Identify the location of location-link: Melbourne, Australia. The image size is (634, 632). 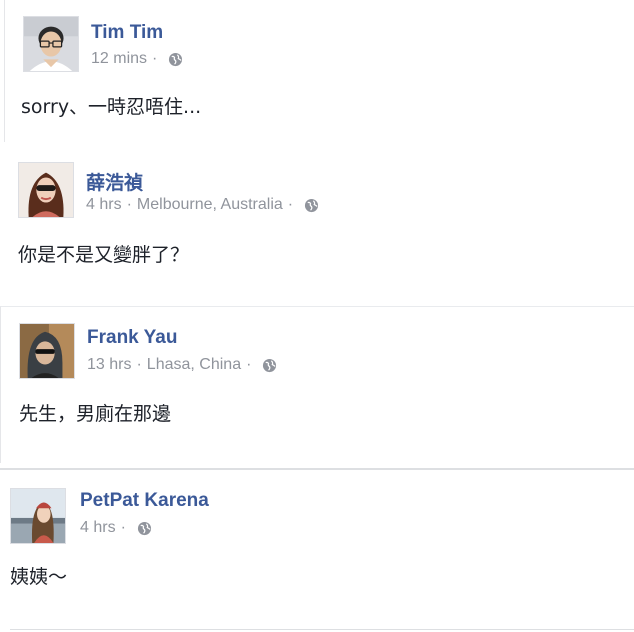
(210, 205).